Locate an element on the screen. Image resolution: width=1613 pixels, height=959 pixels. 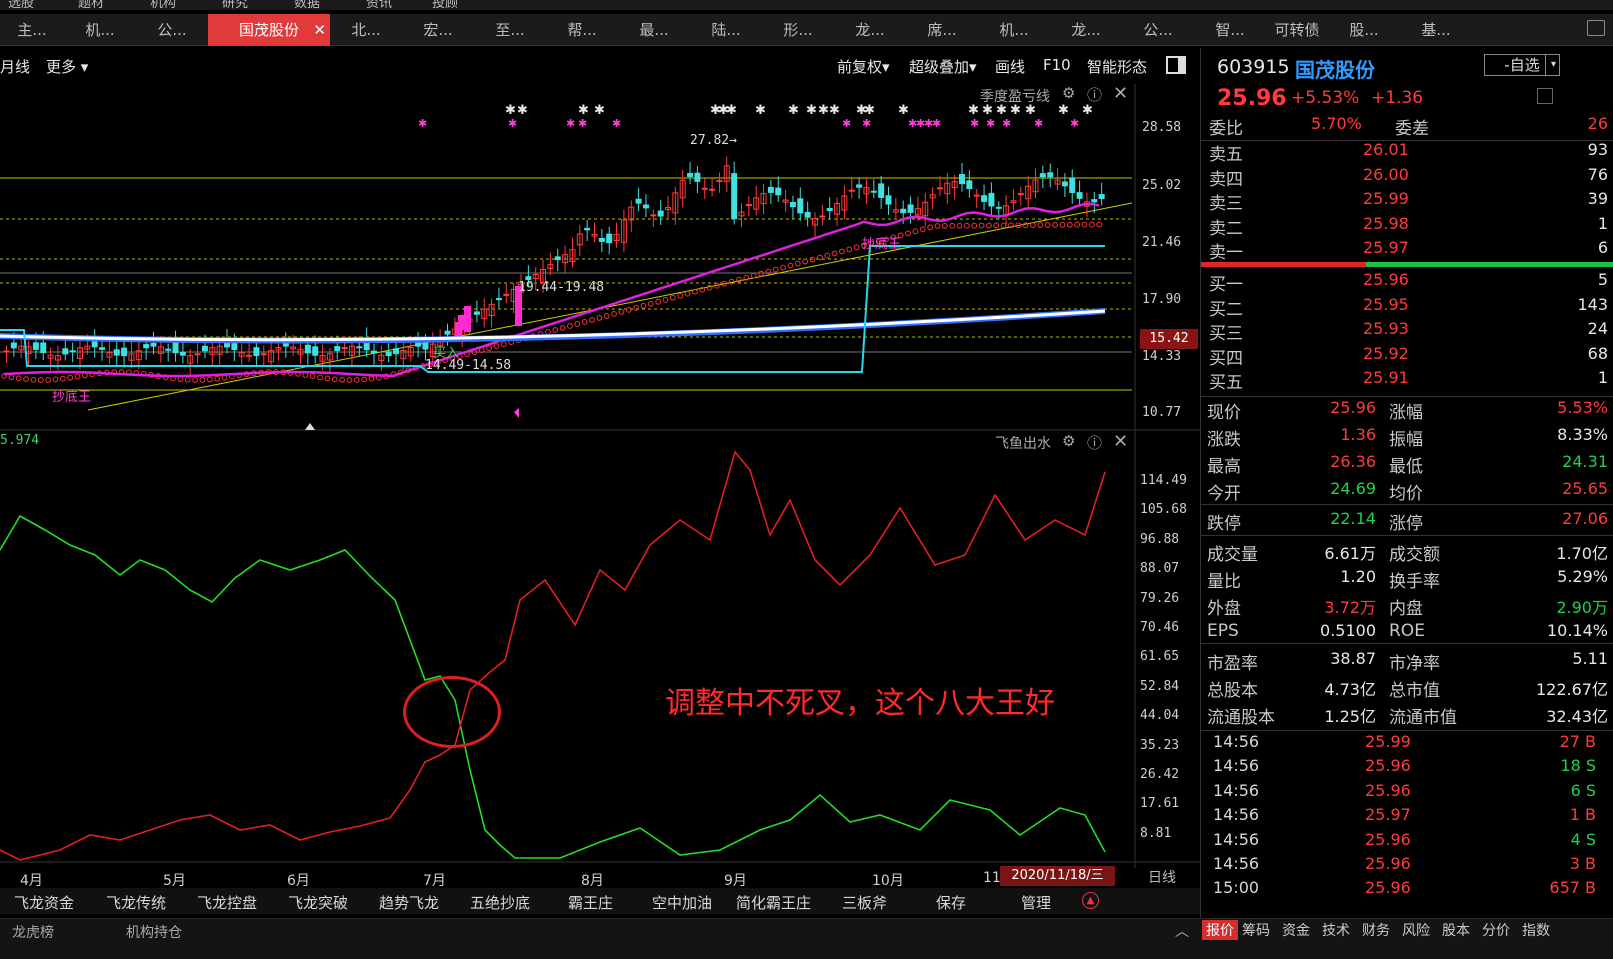
indicator-tab: 飞龙传统 is located at coordinates (136, 902).